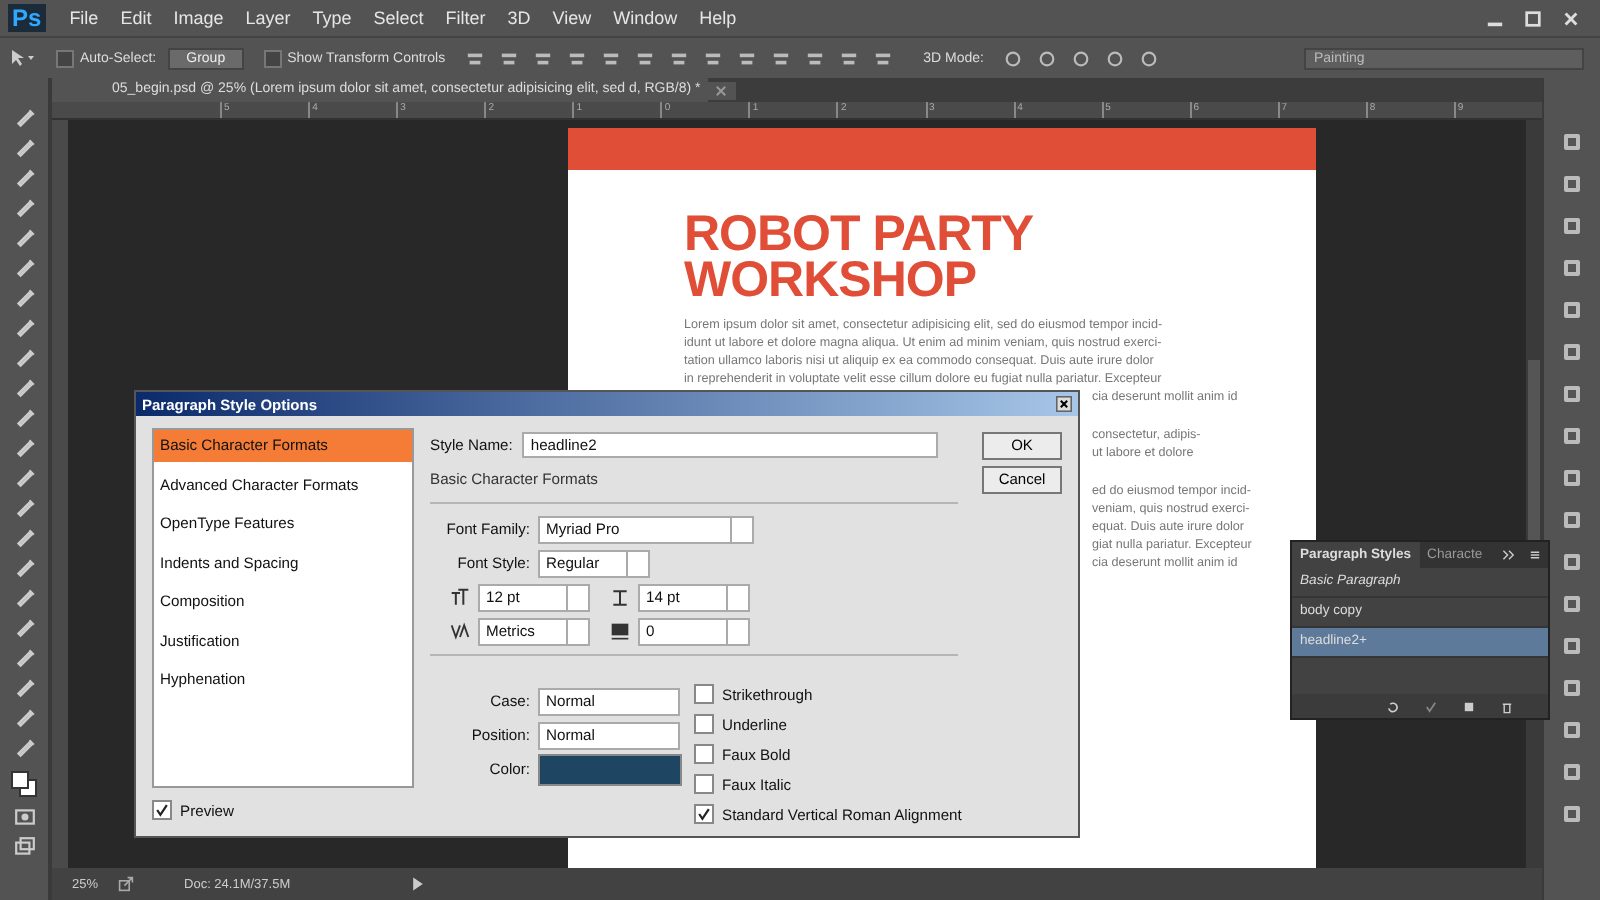 The image size is (1600, 900). I want to click on color-swatches-icon, so click(24, 784).